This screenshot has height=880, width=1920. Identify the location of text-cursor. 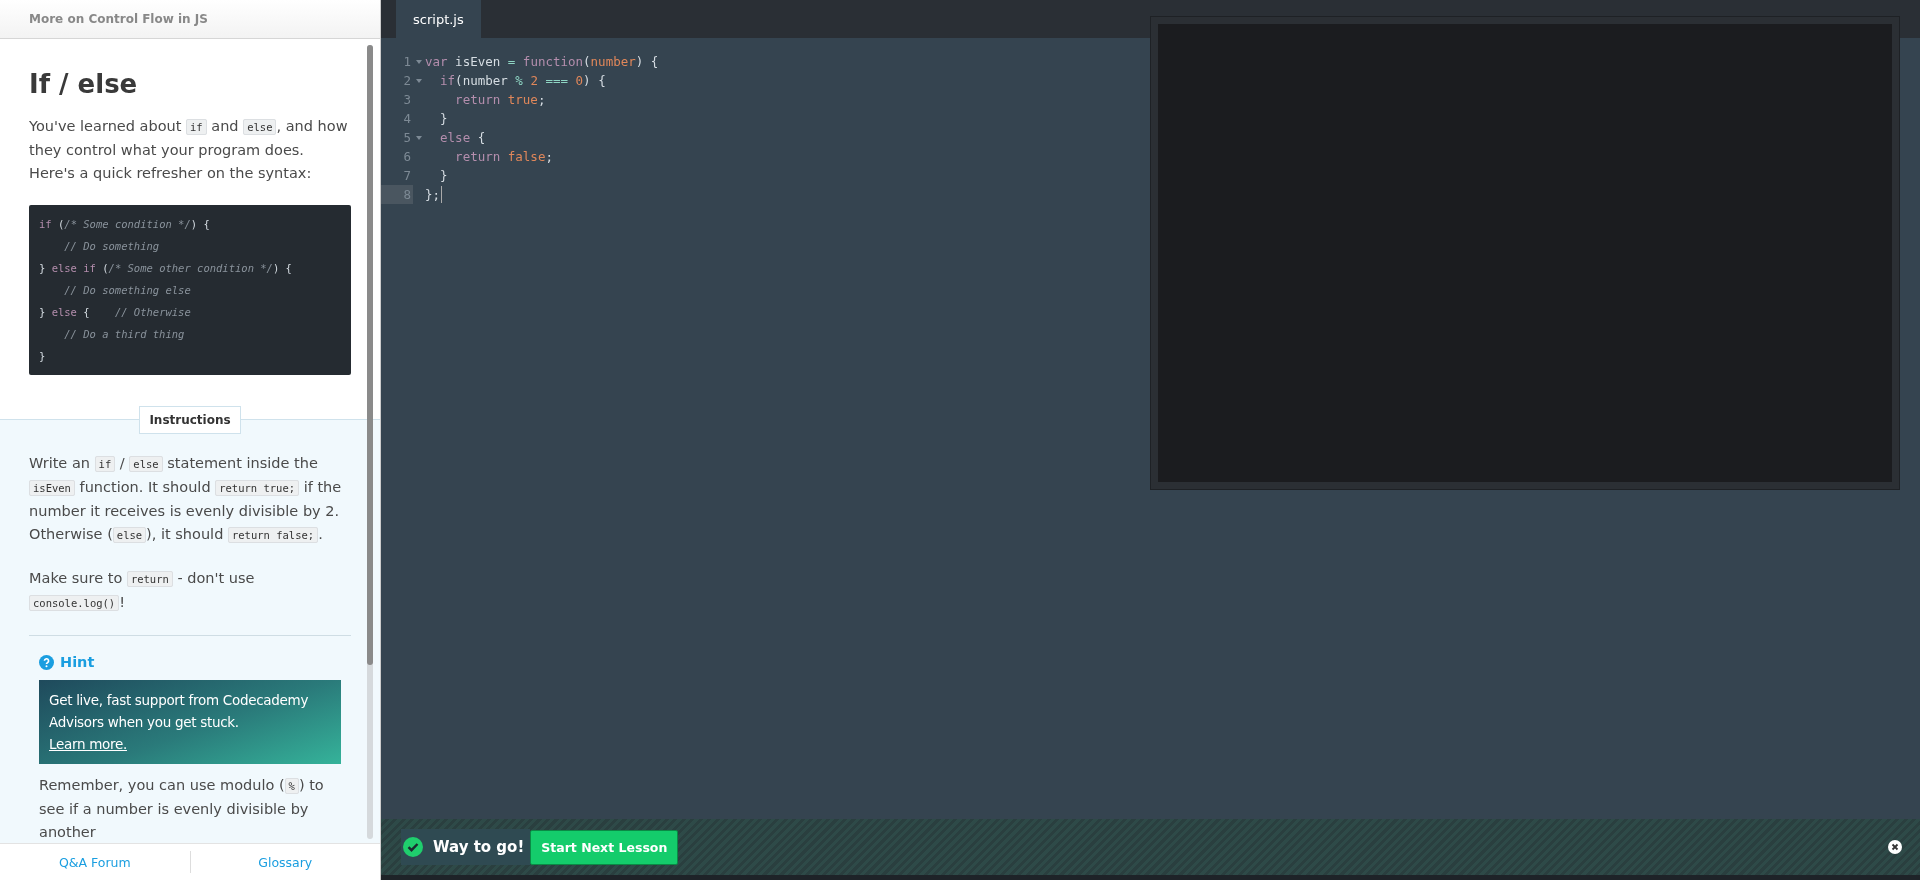
(442, 194).